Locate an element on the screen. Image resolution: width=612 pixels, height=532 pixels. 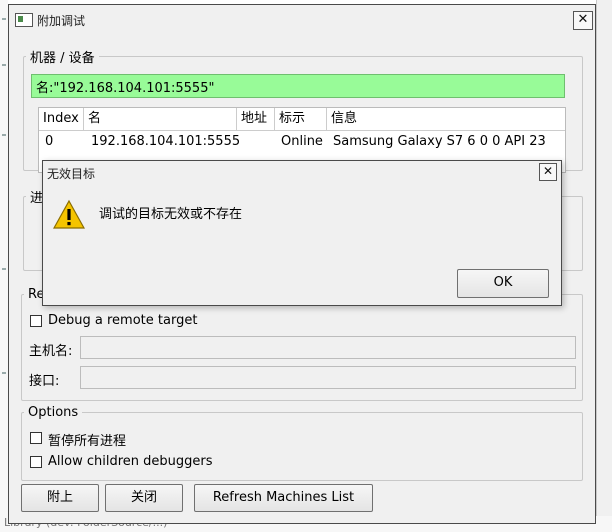
window-title: 附加调试 is located at coordinates (61, 21).